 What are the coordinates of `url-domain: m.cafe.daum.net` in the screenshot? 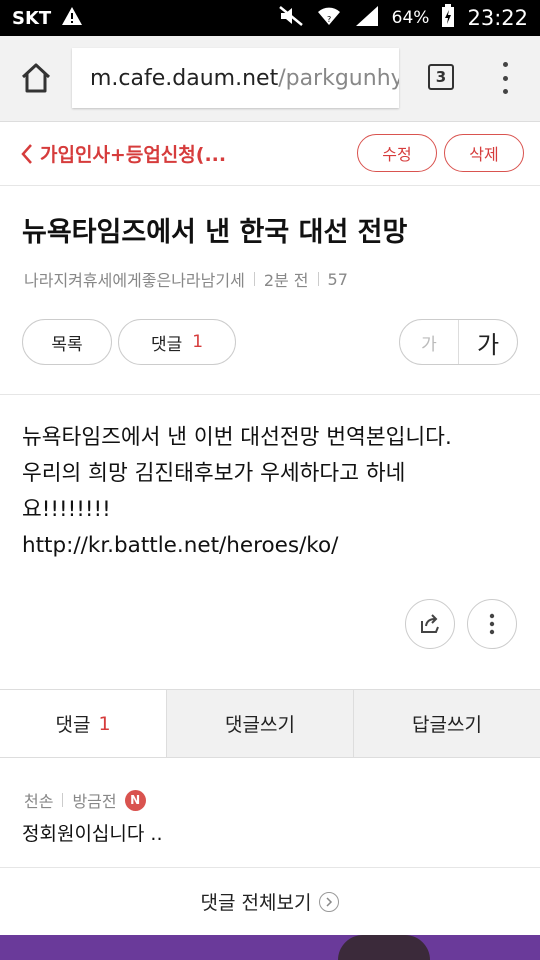 It's located at (184, 78).